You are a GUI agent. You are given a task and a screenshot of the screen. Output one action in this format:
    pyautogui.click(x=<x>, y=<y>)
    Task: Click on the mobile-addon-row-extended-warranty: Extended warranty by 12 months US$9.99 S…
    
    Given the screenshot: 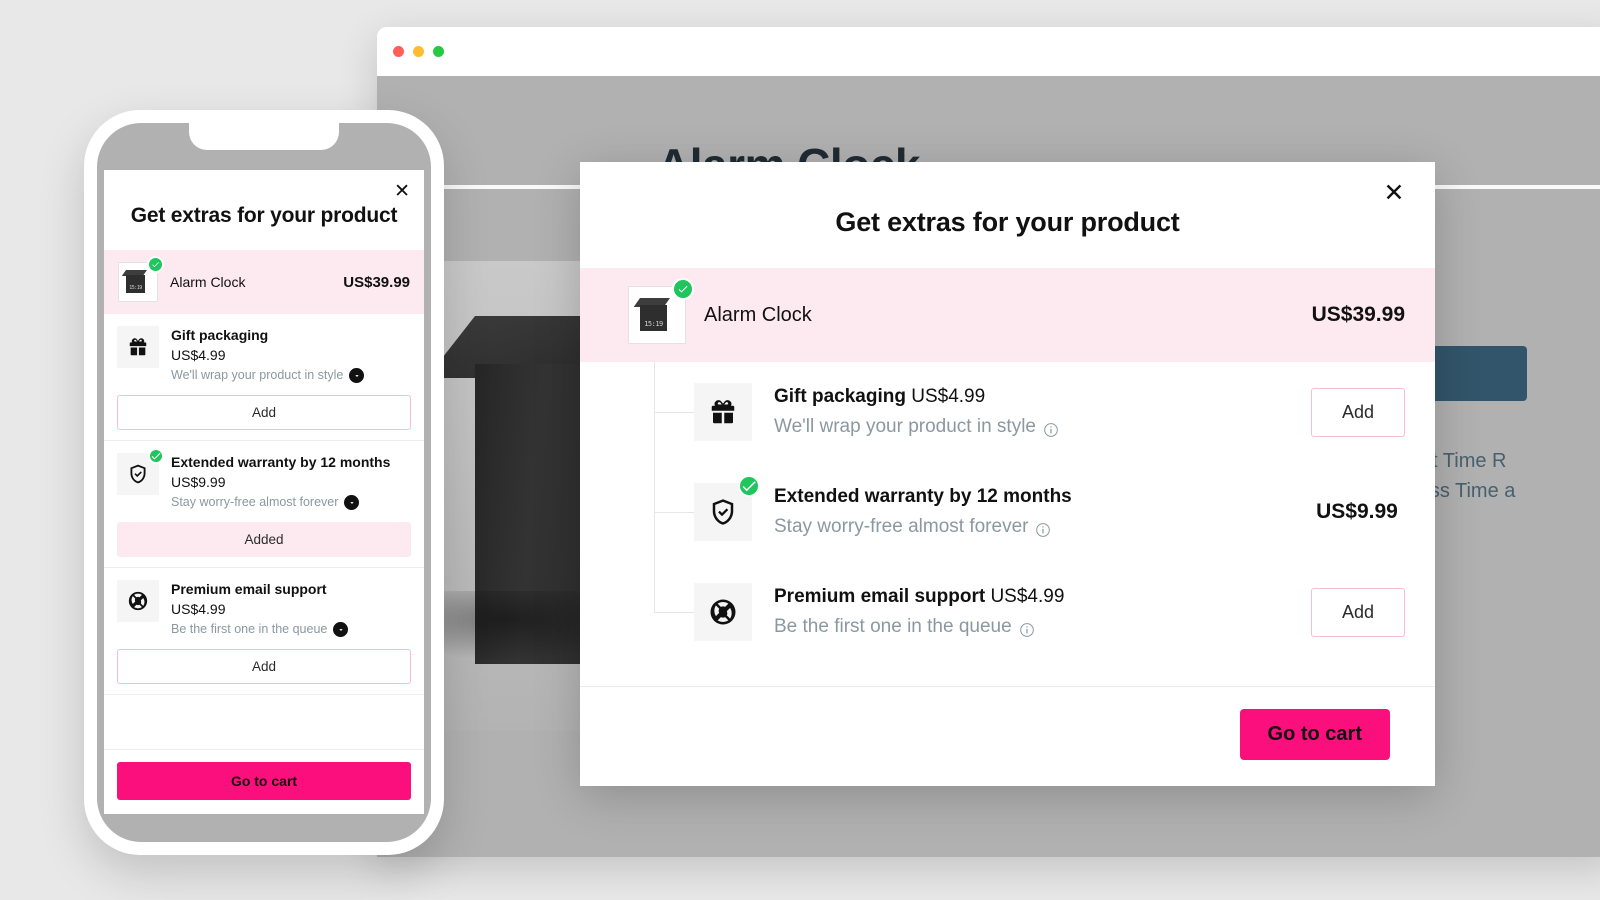 What is the action you would take?
    pyautogui.click(x=264, y=504)
    